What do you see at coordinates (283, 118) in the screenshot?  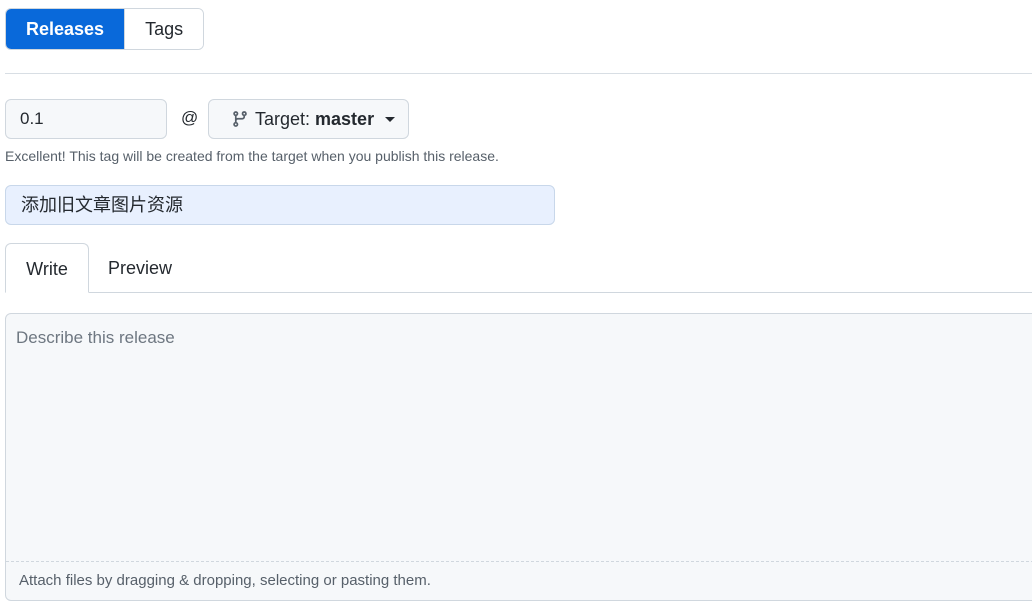 I see `target-label: Target:` at bounding box center [283, 118].